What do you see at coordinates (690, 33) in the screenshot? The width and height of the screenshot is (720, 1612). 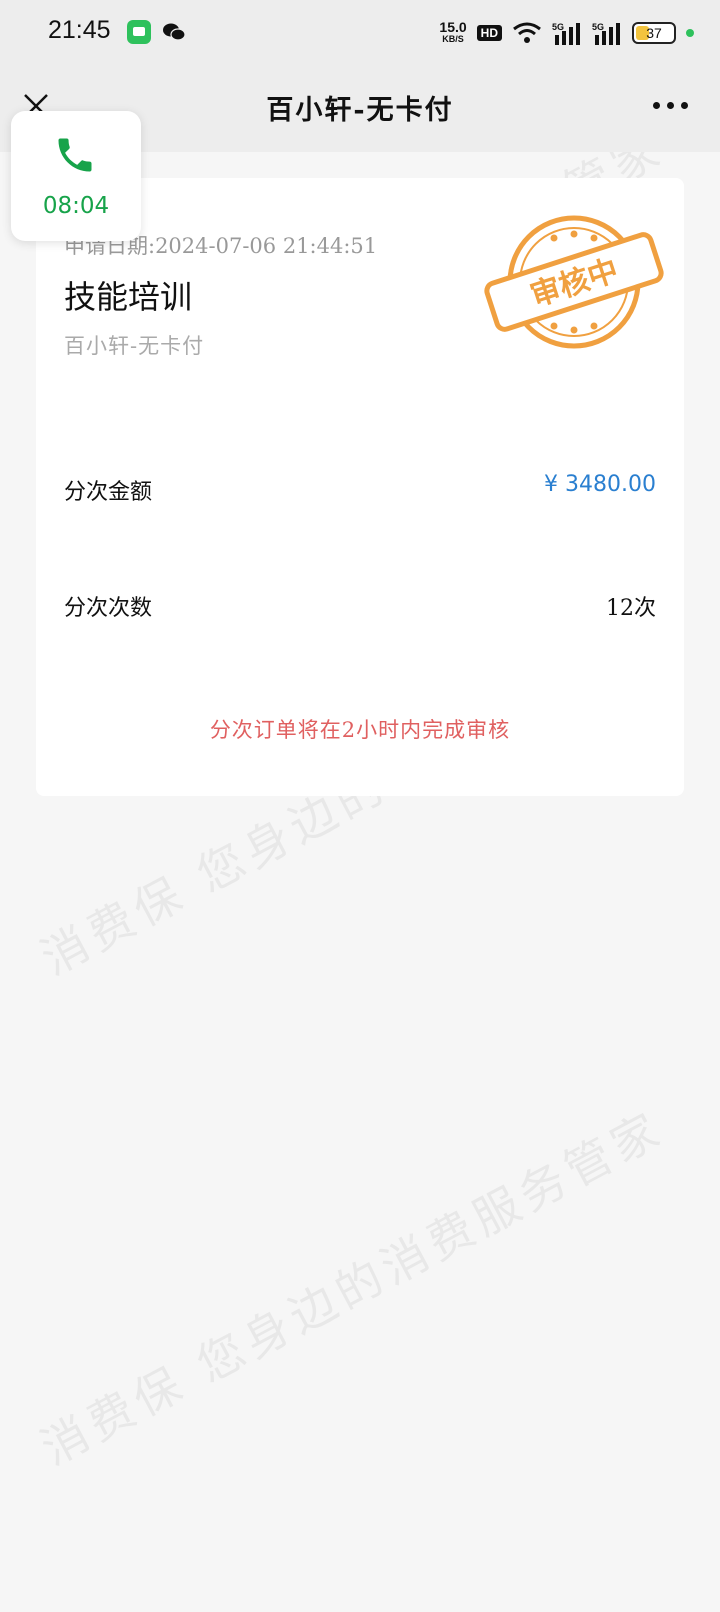 I see `indicator-dot` at bounding box center [690, 33].